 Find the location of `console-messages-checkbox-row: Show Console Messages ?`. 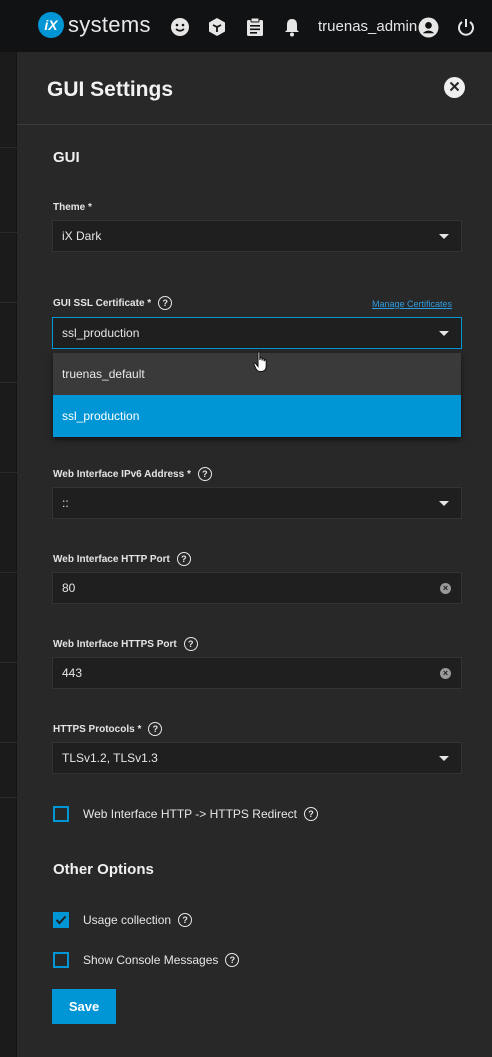

console-messages-checkbox-row: Show Console Messages ? is located at coordinates (146, 960).